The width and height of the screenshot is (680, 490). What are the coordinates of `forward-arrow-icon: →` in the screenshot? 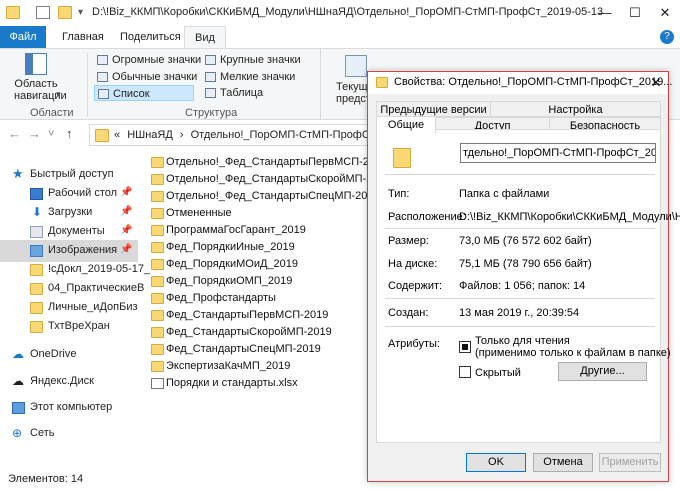 It's located at (34, 133).